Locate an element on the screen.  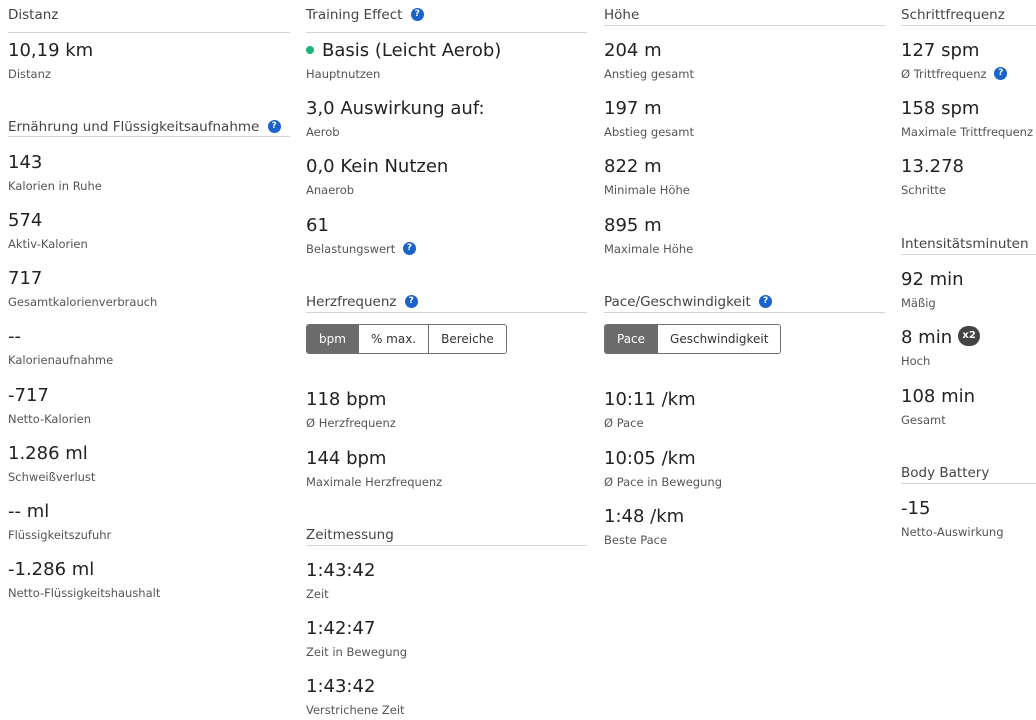
stat-aktiv-kalorien: 574 Aktiv-Kalorien is located at coordinates (149, 236).